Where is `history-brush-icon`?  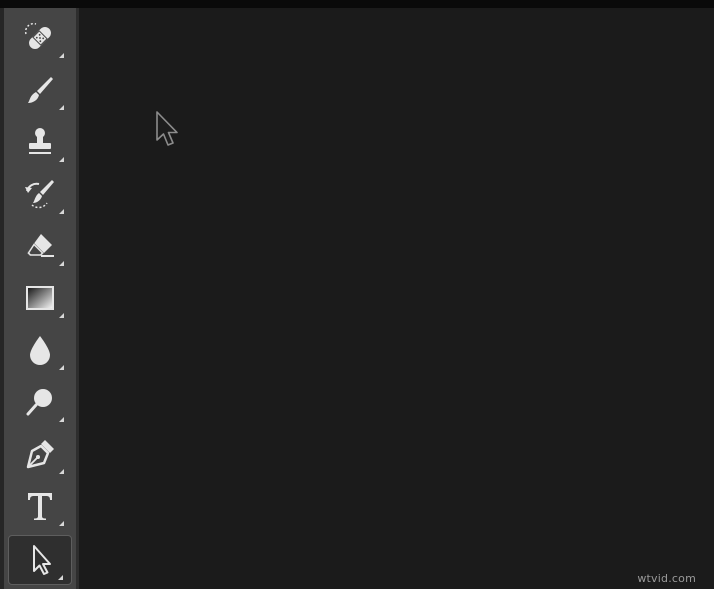 history-brush-icon is located at coordinates (40, 194).